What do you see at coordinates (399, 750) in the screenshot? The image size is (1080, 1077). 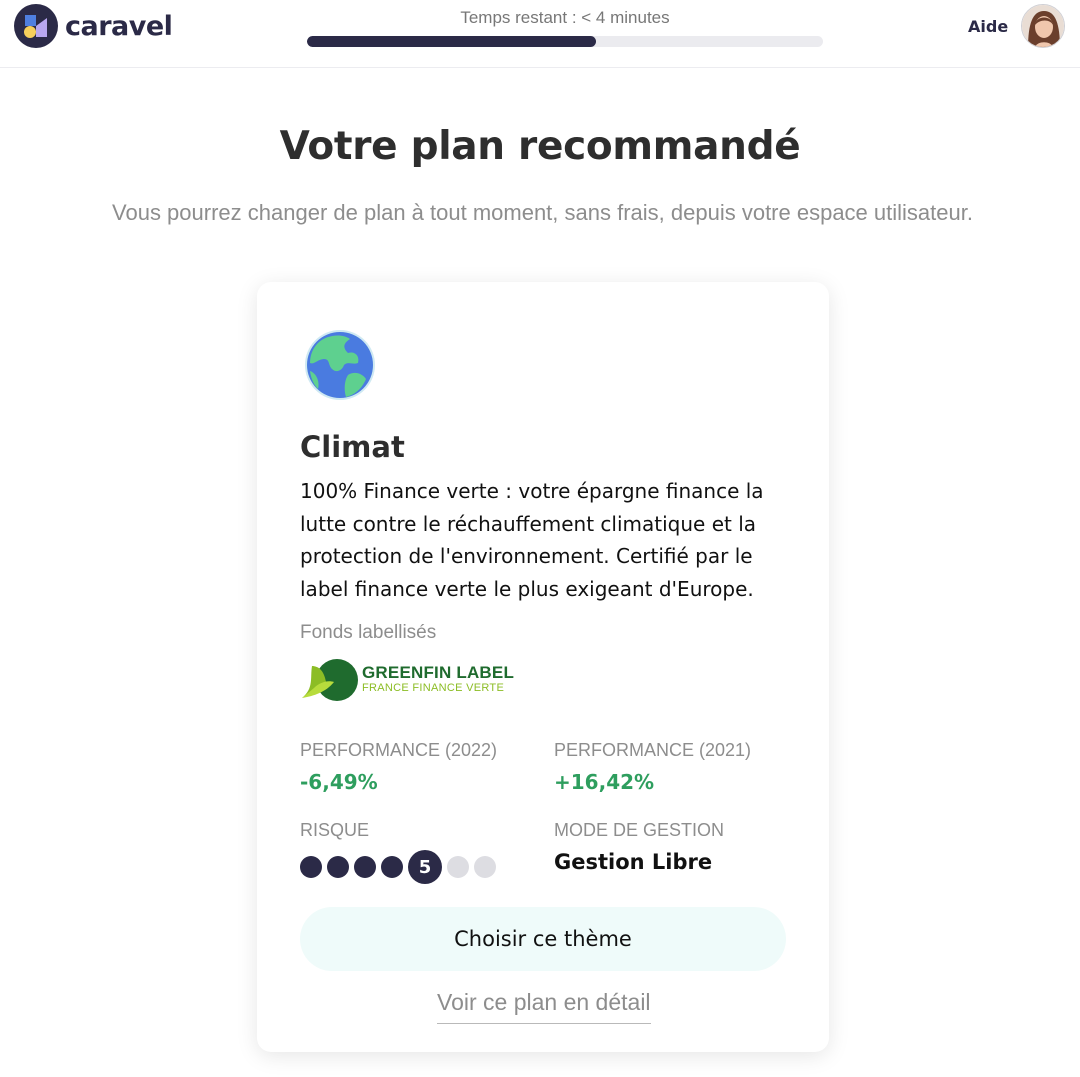 I see `perf-2022-label: PERFORMANCE (2022)` at bounding box center [399, 750].